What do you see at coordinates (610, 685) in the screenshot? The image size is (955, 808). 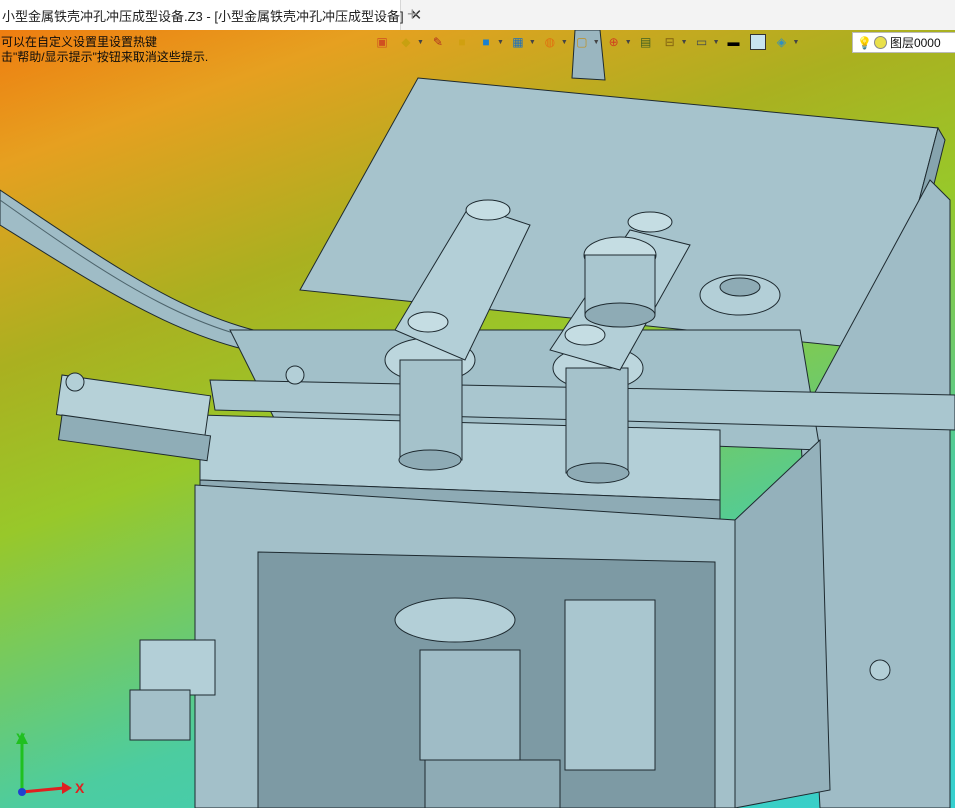 I see `lower-cylinder-right` at bounding box center [610, 685].